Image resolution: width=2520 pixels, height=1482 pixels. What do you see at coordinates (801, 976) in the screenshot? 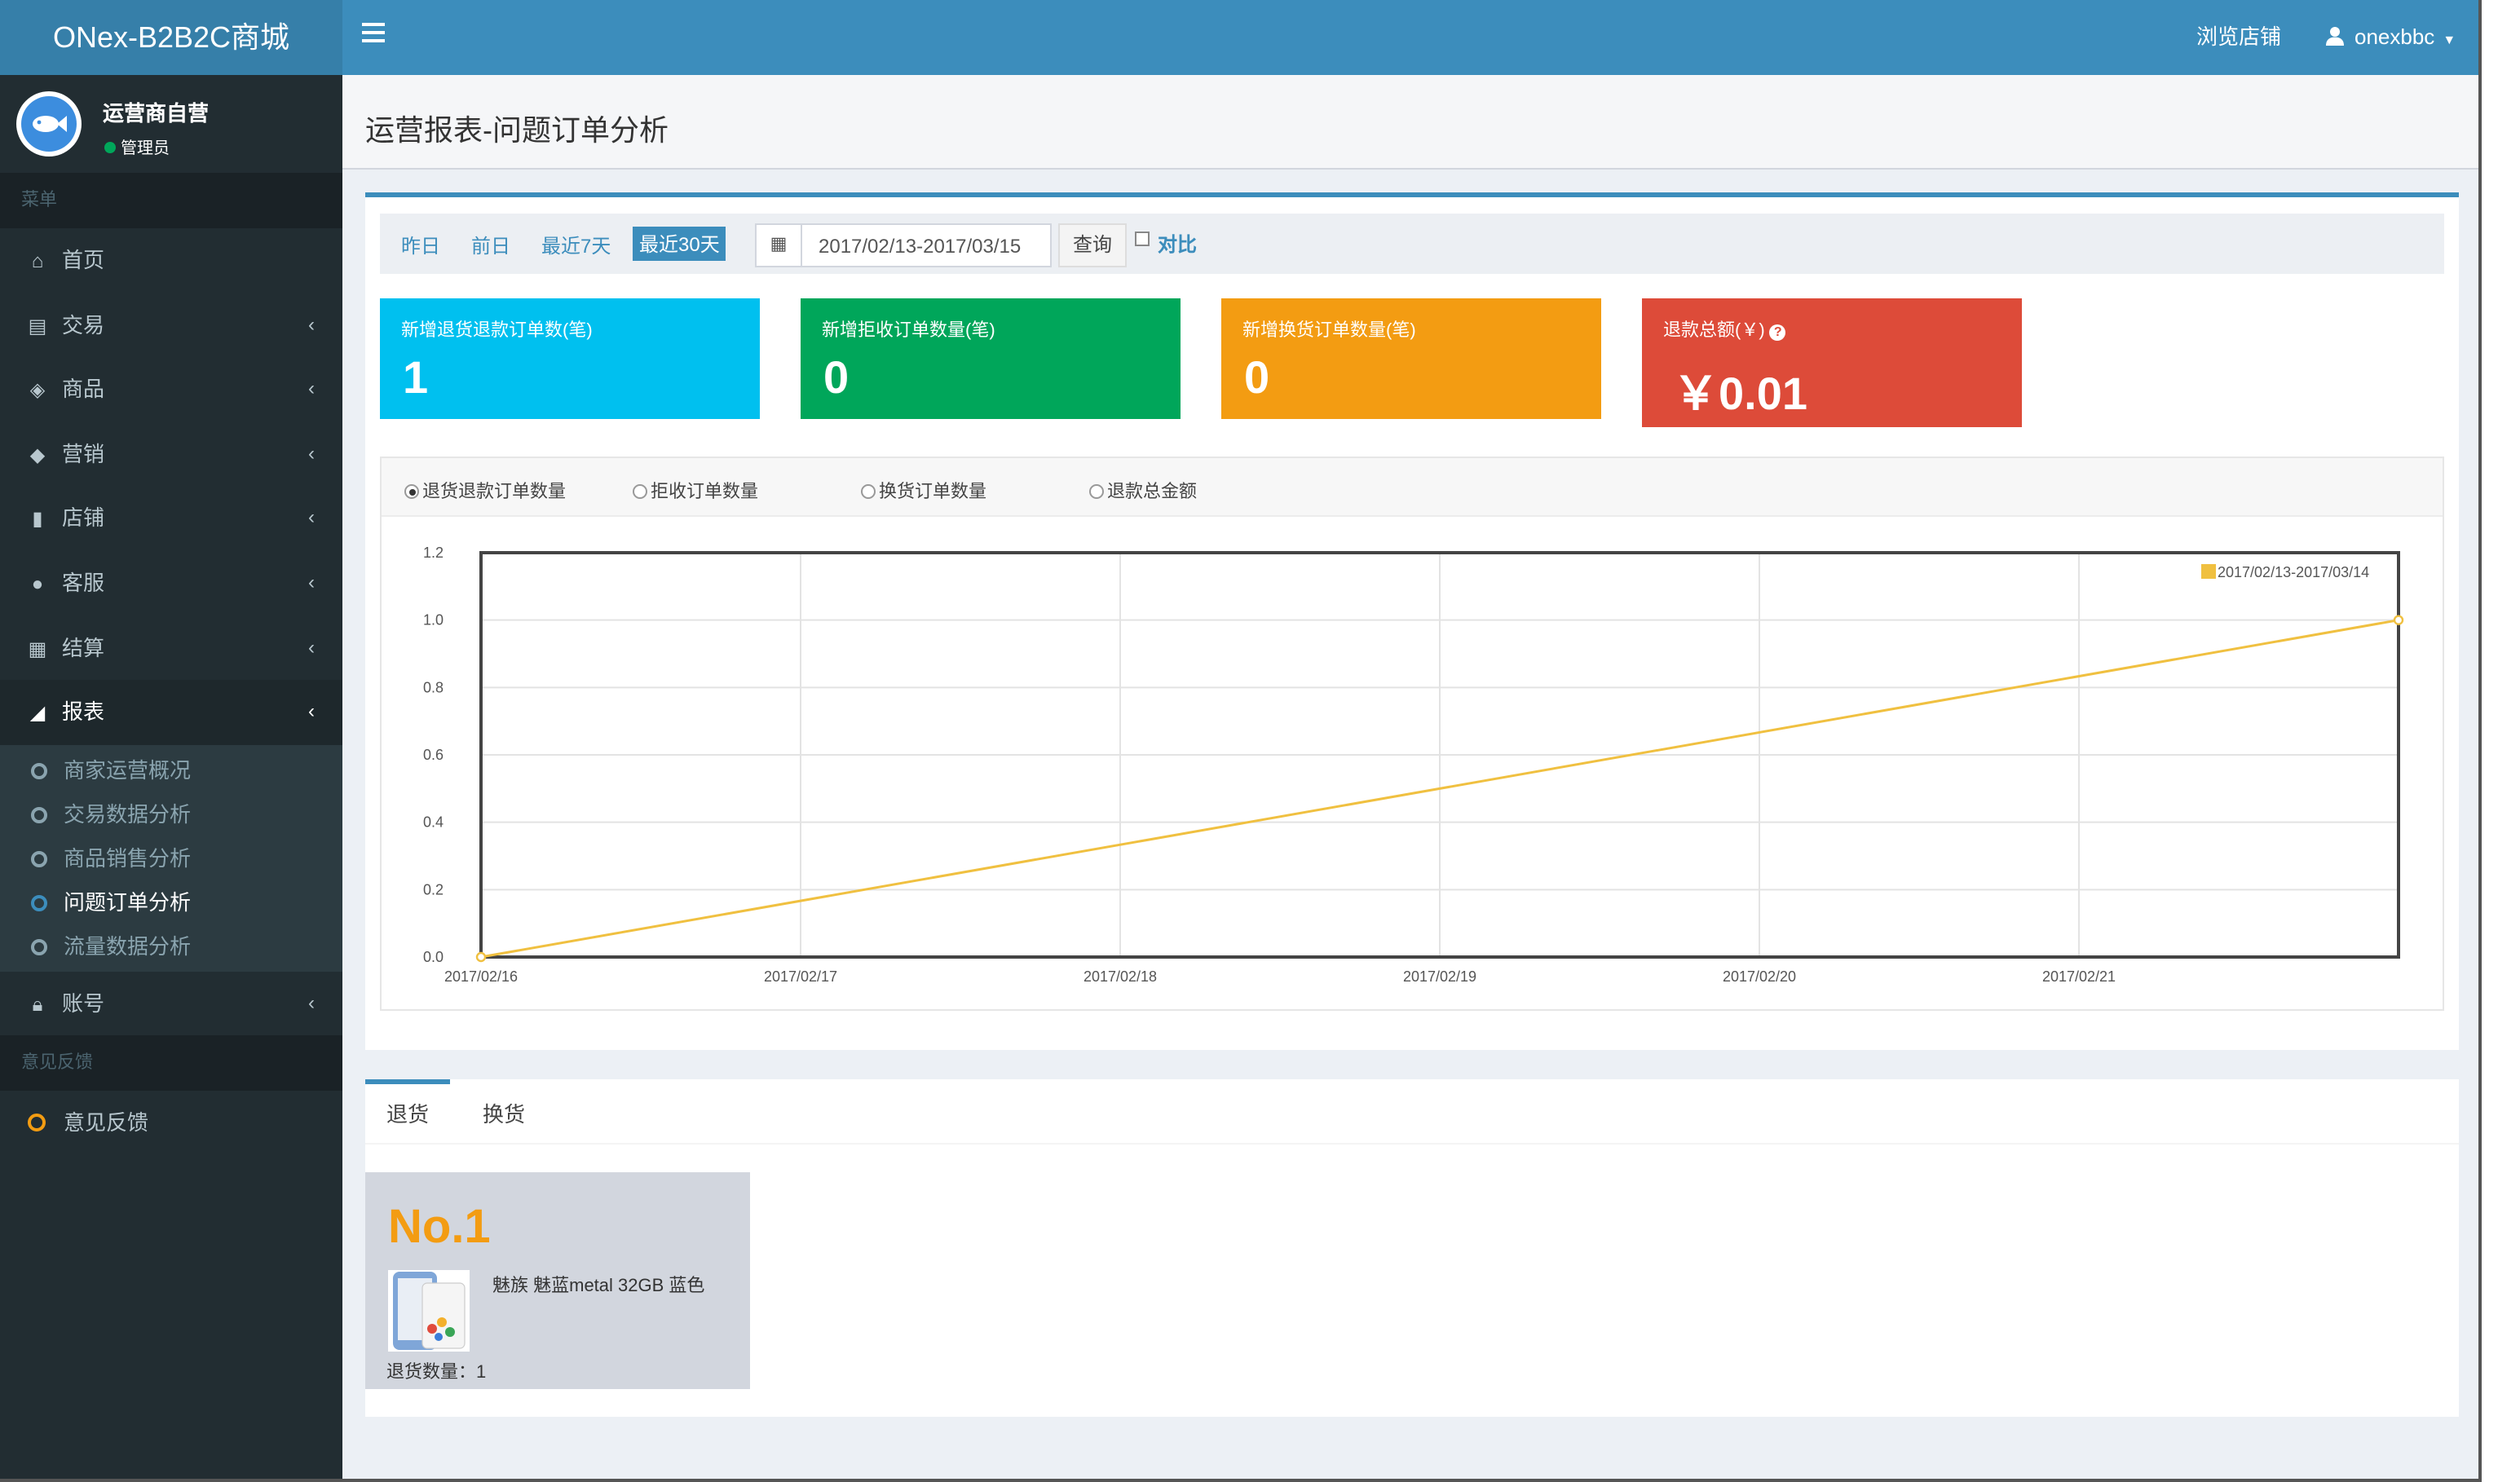
I see `x-tick-label: 2017/02/17` at bounding box center [801, 976].